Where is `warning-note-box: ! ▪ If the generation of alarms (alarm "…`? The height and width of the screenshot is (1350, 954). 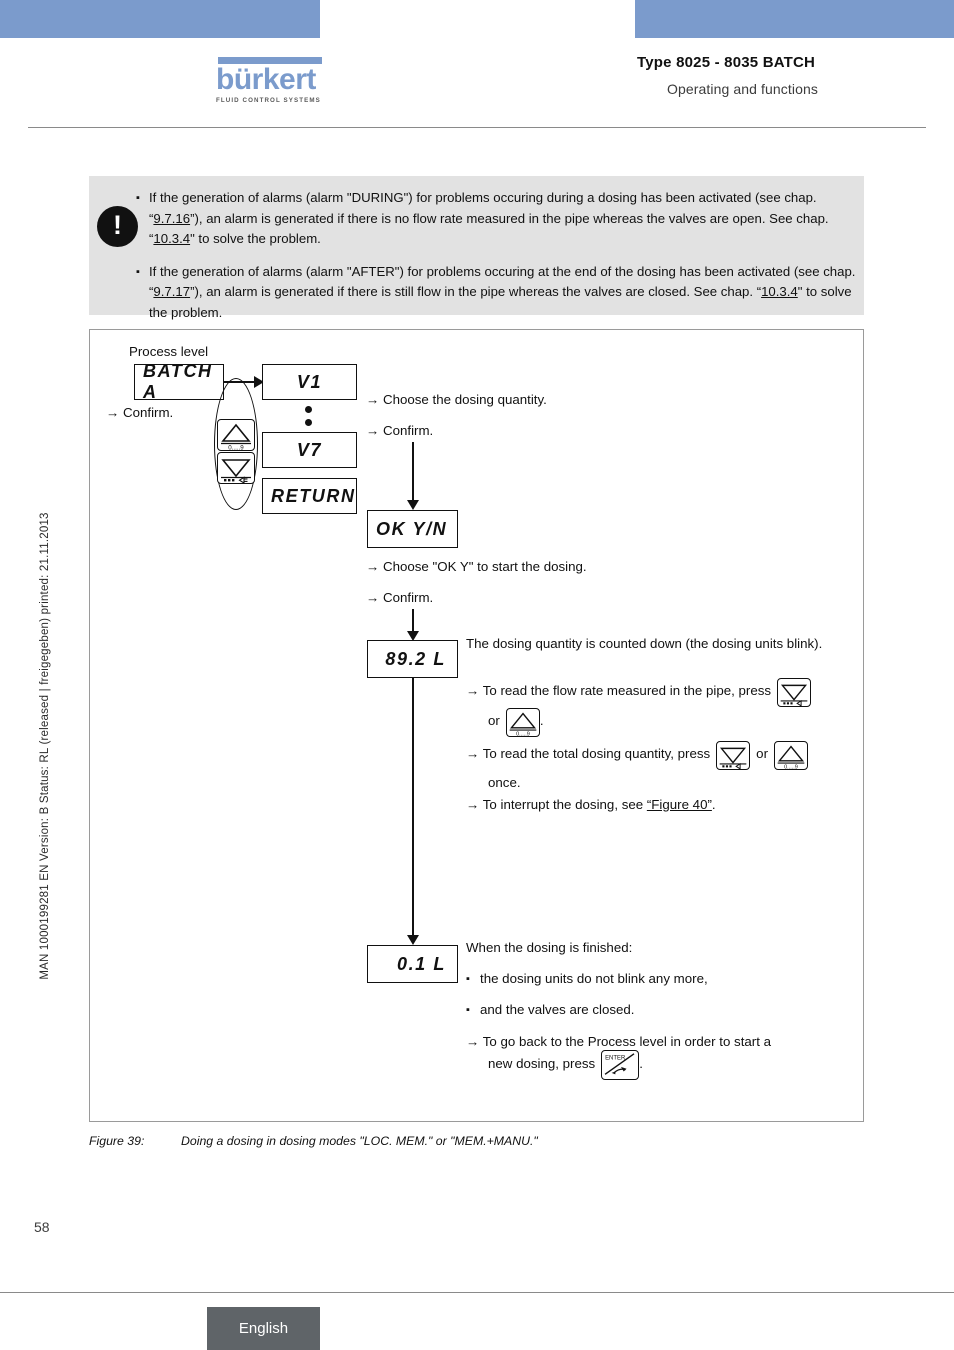
warning-note-box: ! ▪ If the generation of alarms (alarm "… is located at coordinates (476, 248).